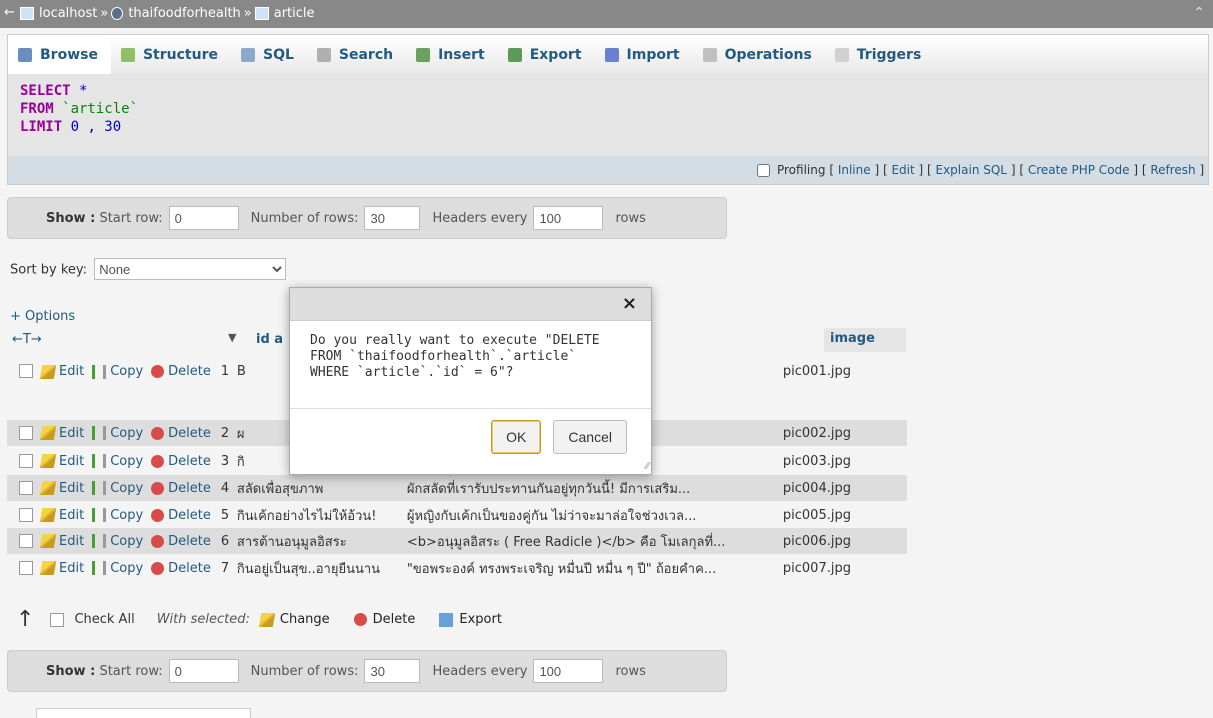 This screenshot has height=718, width=1213. Describe the element at coordinates (644, 55) in the screenshot. I see `tab-import: Import` at that location.